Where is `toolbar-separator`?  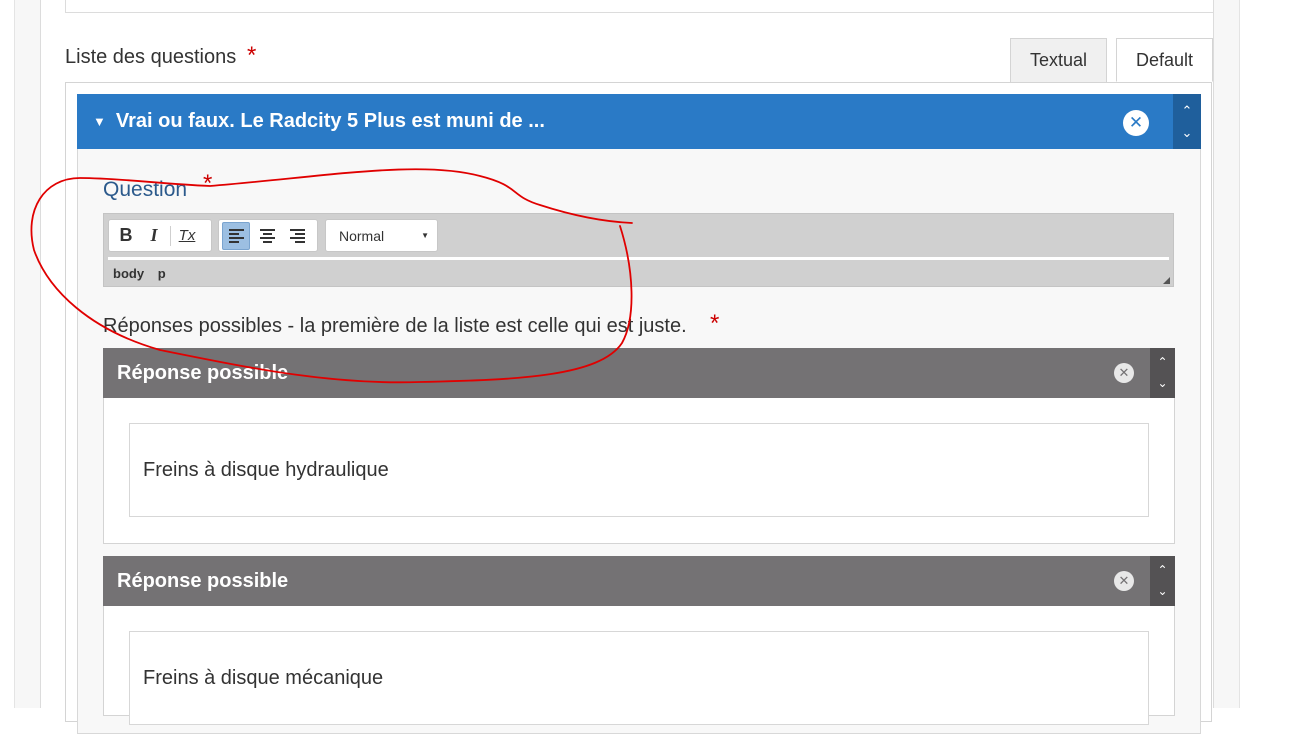
toolbar-separator is located at coordinates (170, 235).